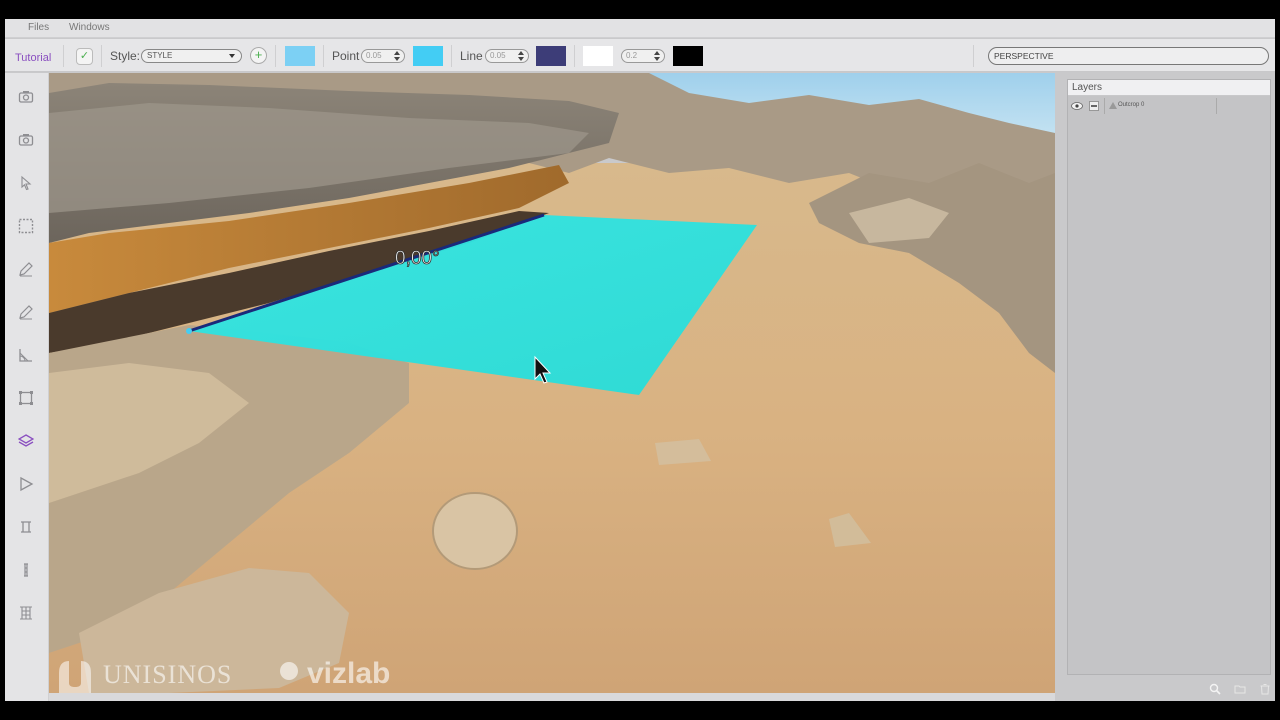 Image resolution: width=1280 pixels, height=720 pixels. I want to click on text-size-input: 0.2, so click(643, 56).